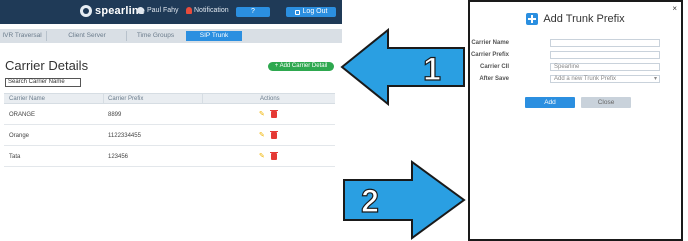 This screenshot has width=688, height=241. Describe the element at coordinates (86, 11) in the screenshot. I see `spearline-logo-icon` at that location.